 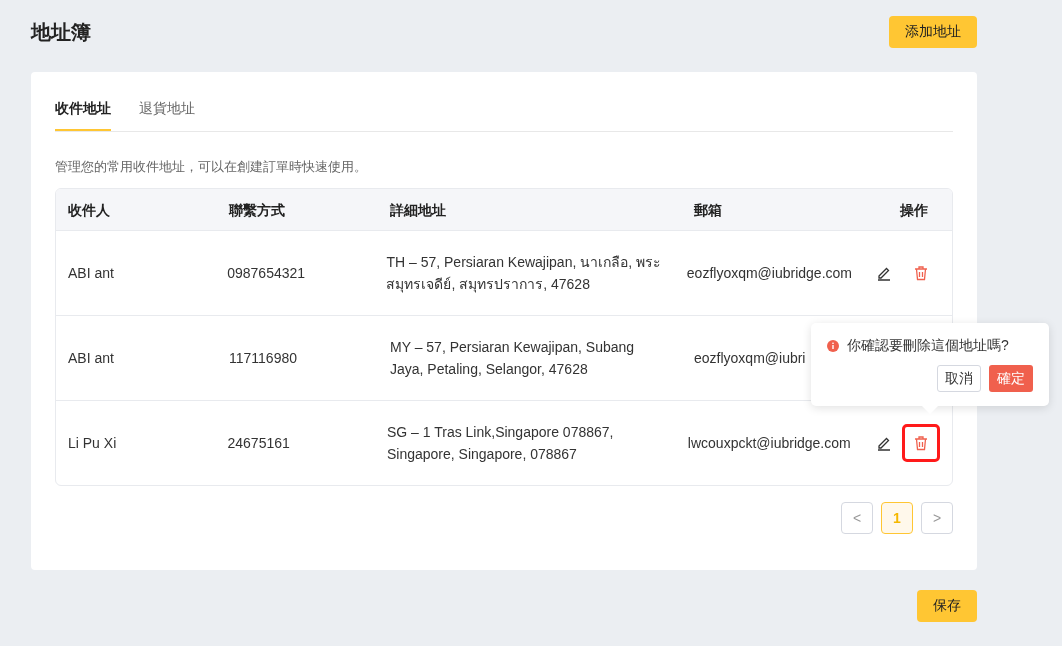 What do you see at coordinates (266, 273) in the screenshot?
I see `table-cell-text: 0987654321` at bounding box center [266, 273].